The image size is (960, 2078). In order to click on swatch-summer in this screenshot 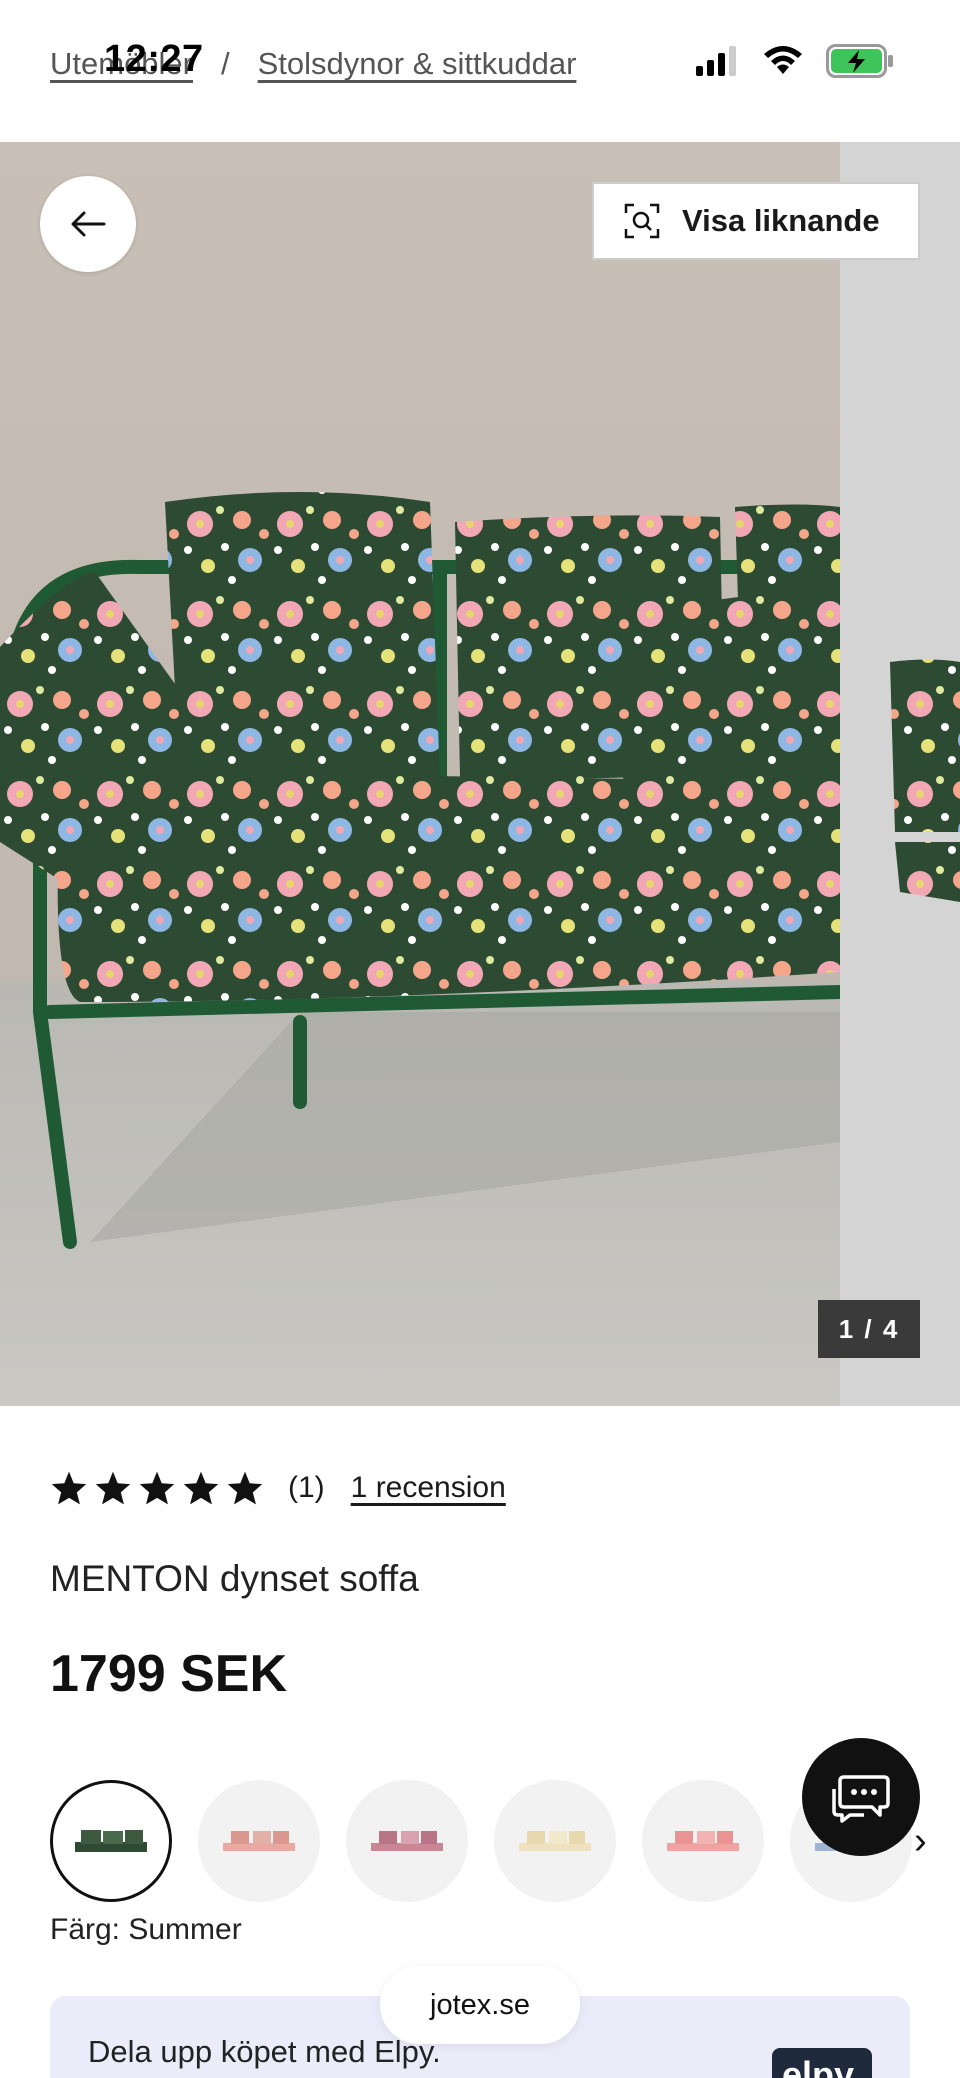, I will do `click(111, 1841)`.